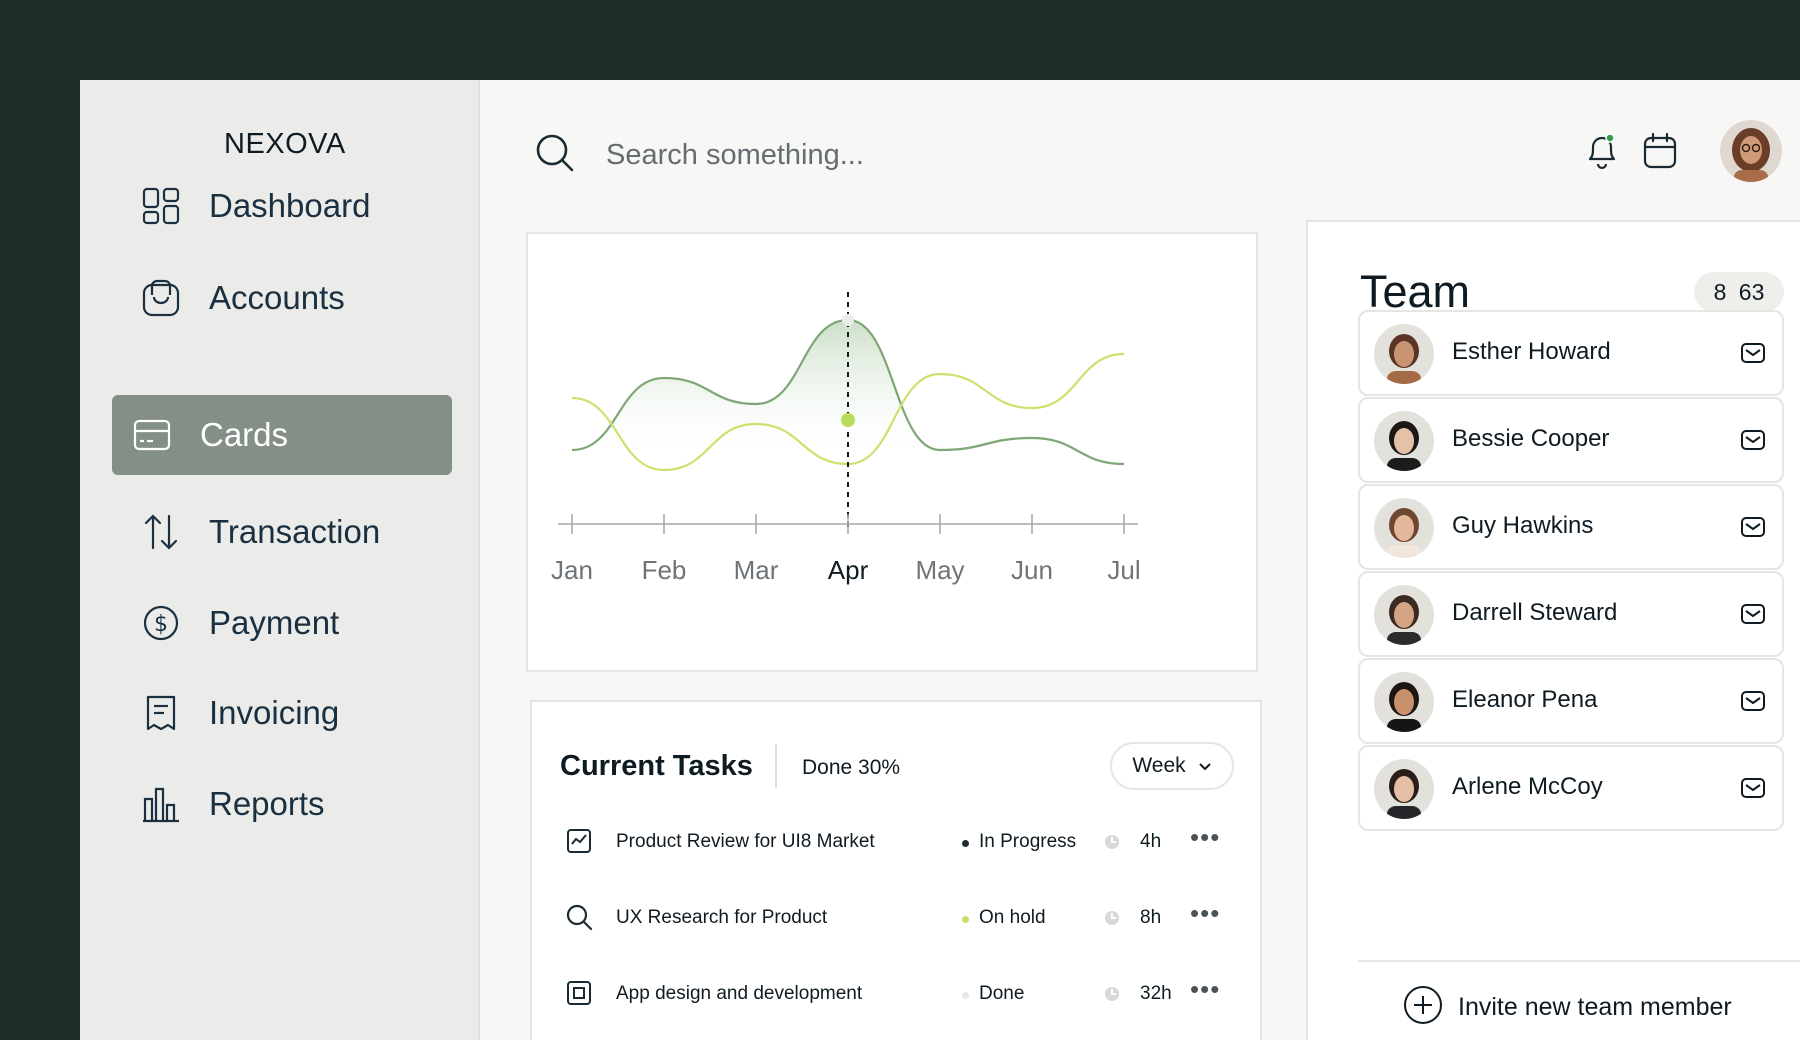  What do you see at coordinates (274, 712) in the screenshot?
I see `sidebar-item-label: Invoicing` at bounding box center [274, 712].